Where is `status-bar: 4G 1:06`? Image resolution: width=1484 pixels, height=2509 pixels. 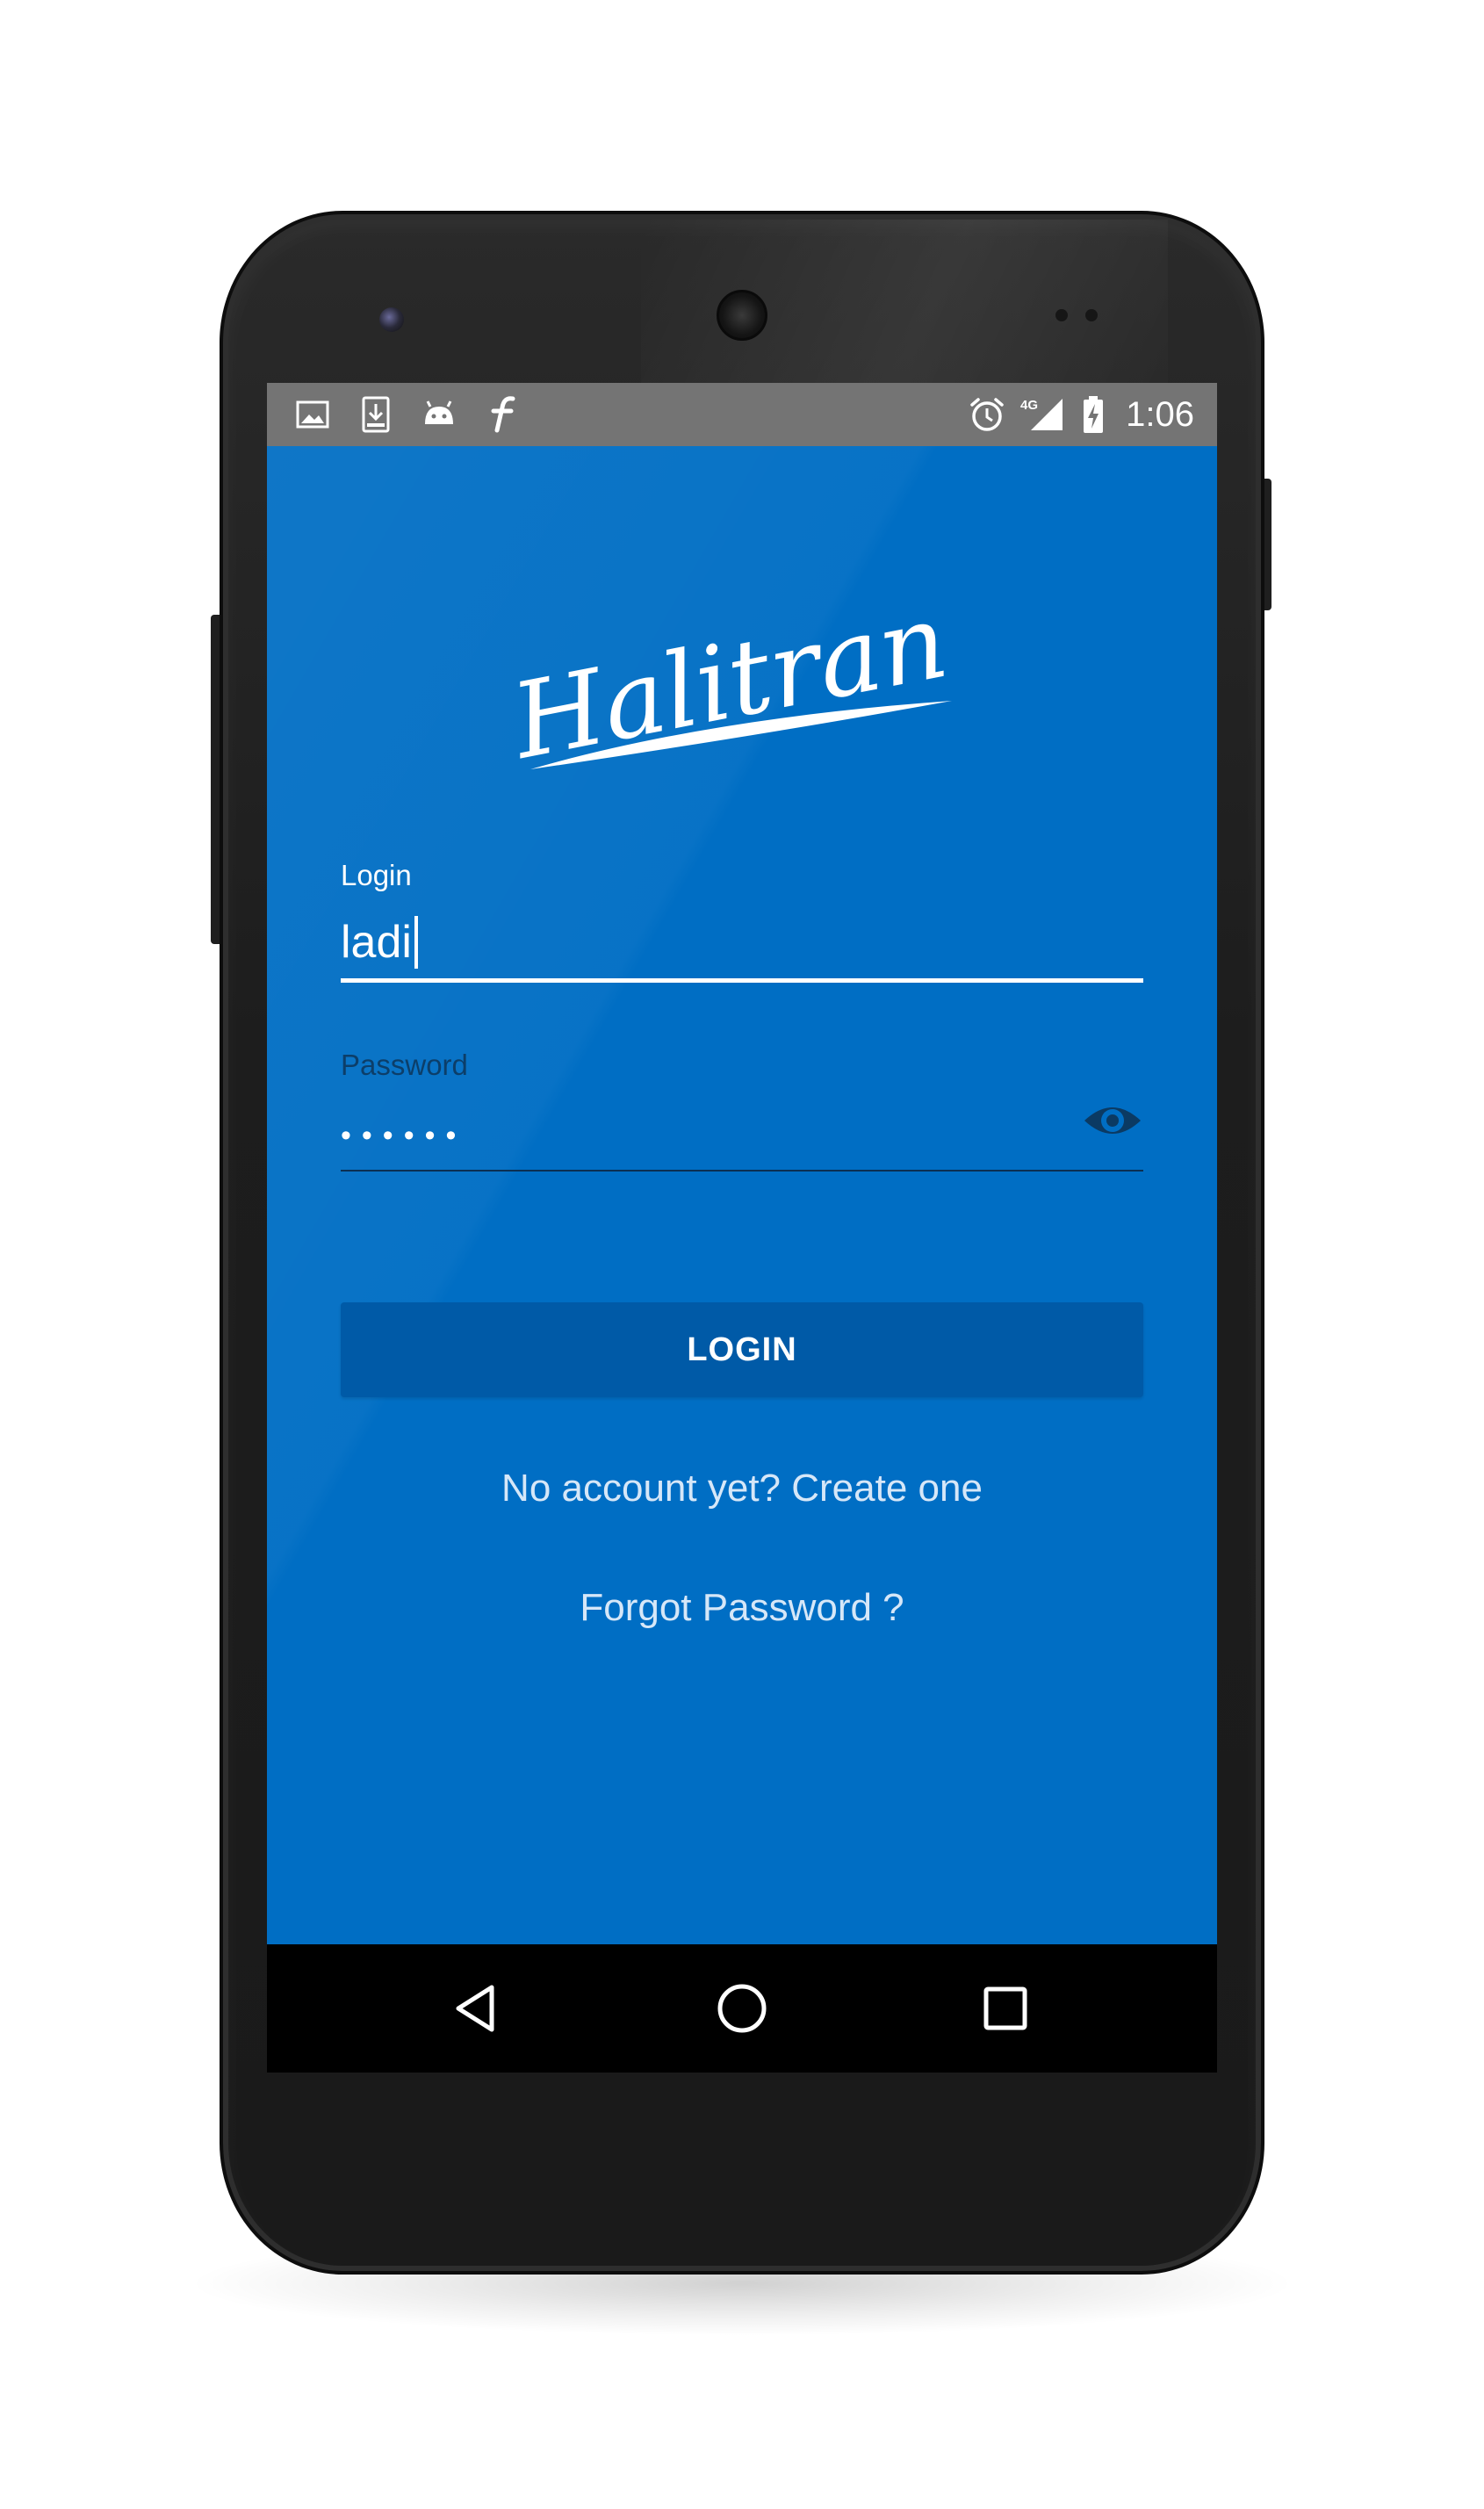
status-bar: 4G 1:06 is located at coordinates (742, 414).